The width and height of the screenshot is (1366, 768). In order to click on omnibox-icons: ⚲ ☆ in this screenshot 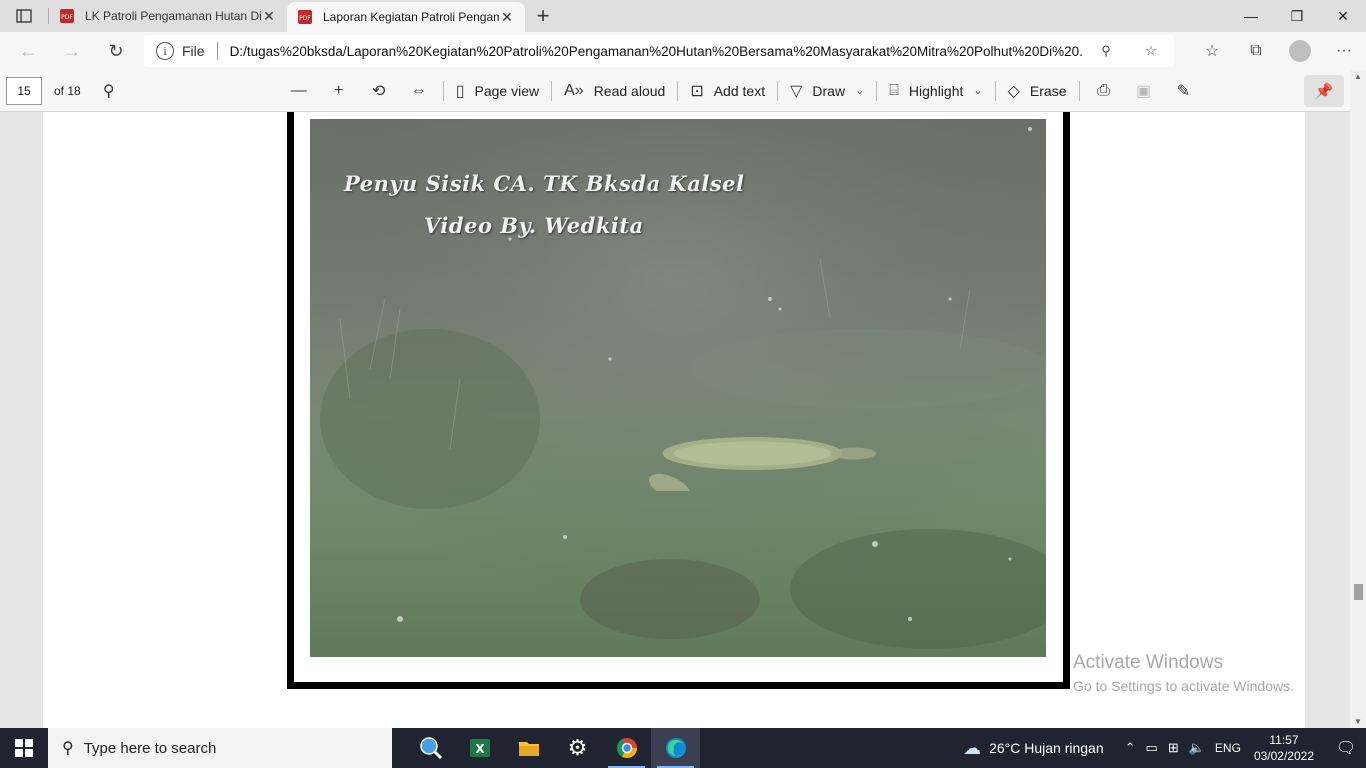, I will do `click(1129, 51)`.